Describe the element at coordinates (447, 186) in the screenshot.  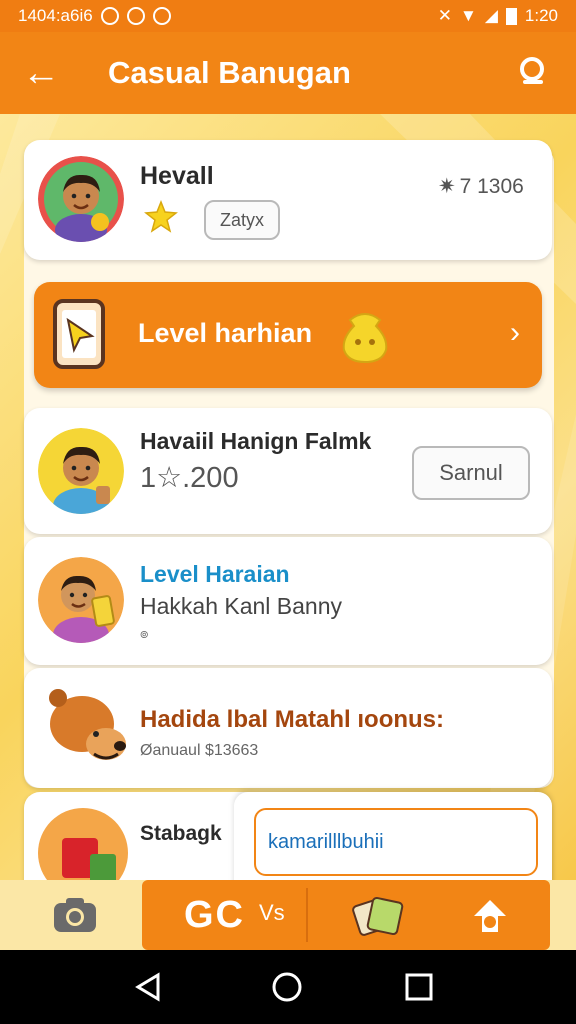
I see `sparkle-icon: ✷` at that location.